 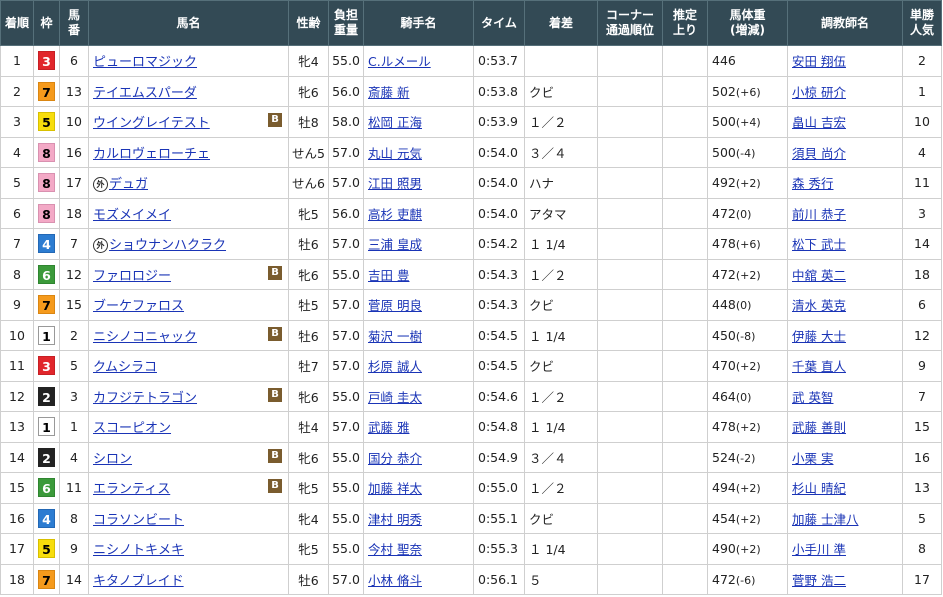 What do you see at coordinates (138, 581) in the screenshot?
I see `horse-link: キタノブレイド` at bounding box center [138, 581].